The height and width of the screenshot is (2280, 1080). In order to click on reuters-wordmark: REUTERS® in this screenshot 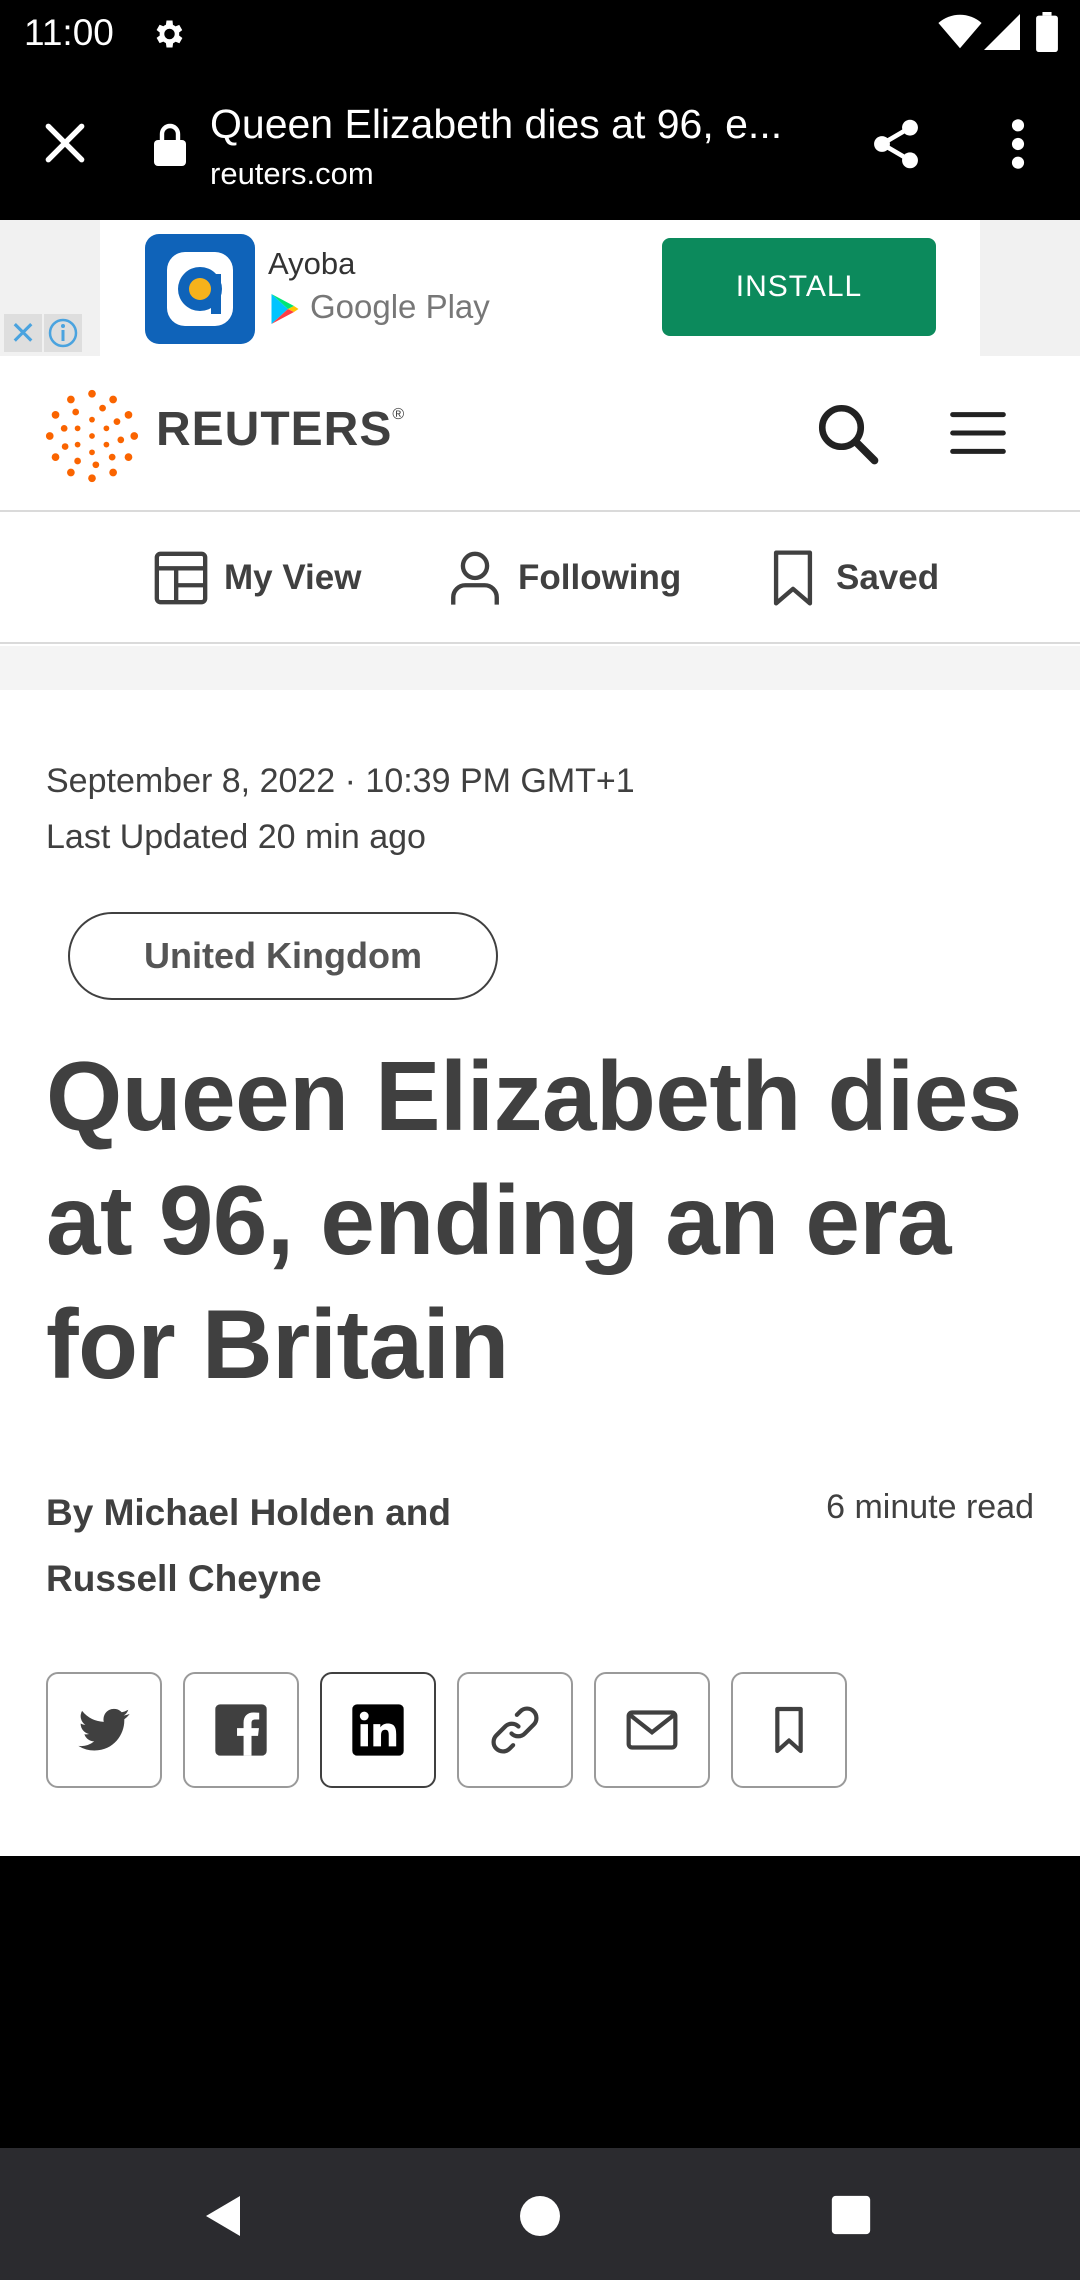, I will do `click(280, 429)`.